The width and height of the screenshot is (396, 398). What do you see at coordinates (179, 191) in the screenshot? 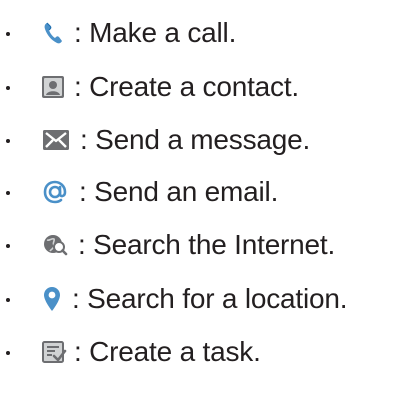
I see `list-item-text: : Send an email.` at bounding box center [179, 191].